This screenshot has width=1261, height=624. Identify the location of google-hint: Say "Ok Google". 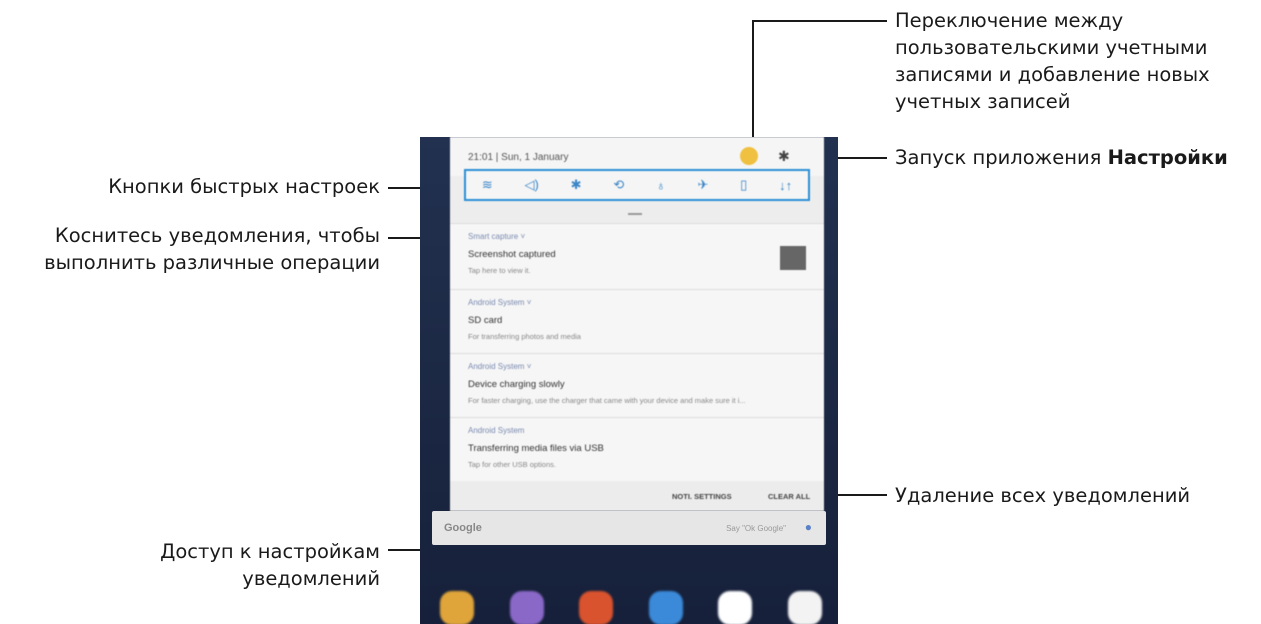
(756, 528).